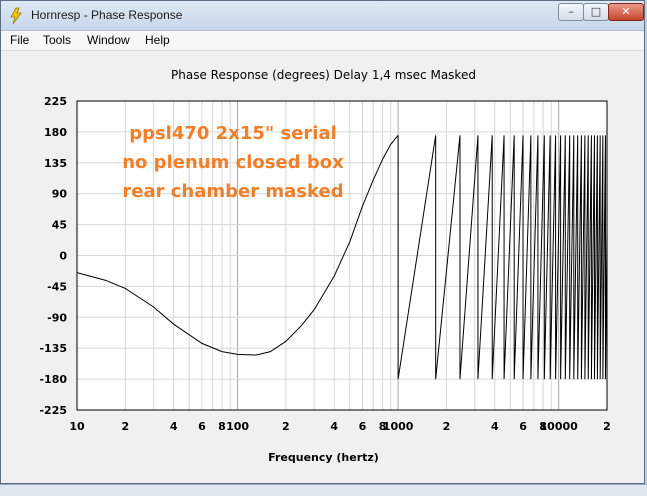  What do you see at coordinates (63, 256) in the screenshot?
I see `y-tick-label: 0` at bounding box center [63, 256].